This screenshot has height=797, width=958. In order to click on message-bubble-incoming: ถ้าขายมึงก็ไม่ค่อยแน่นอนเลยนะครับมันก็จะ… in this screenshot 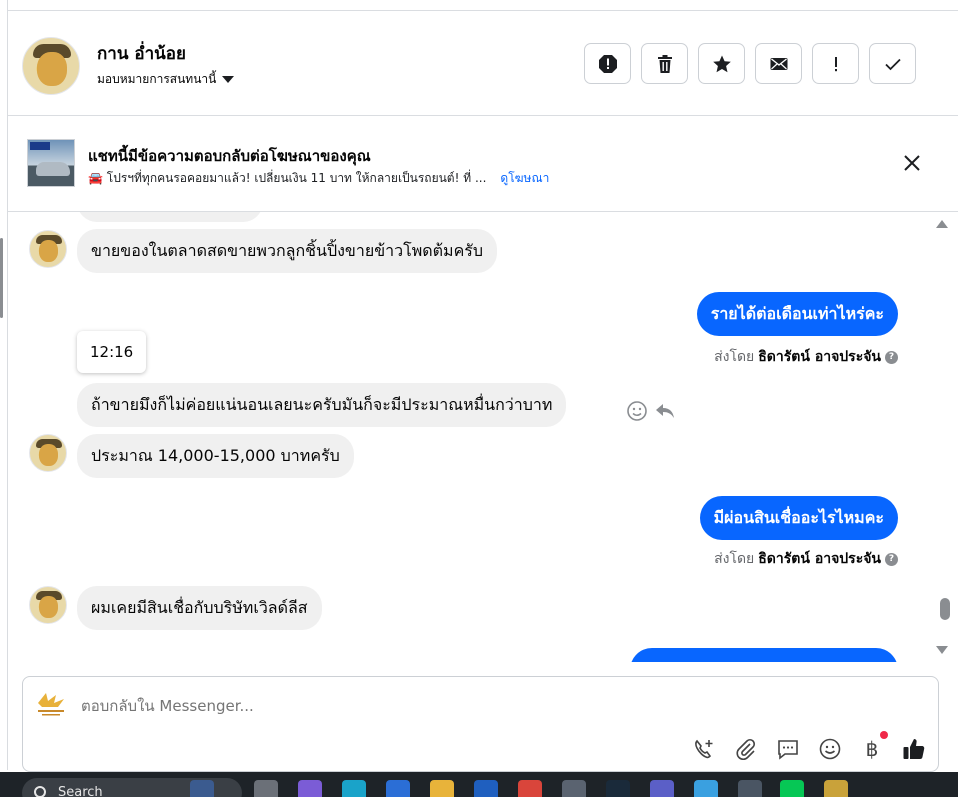, I will do `click(322, 405)`.